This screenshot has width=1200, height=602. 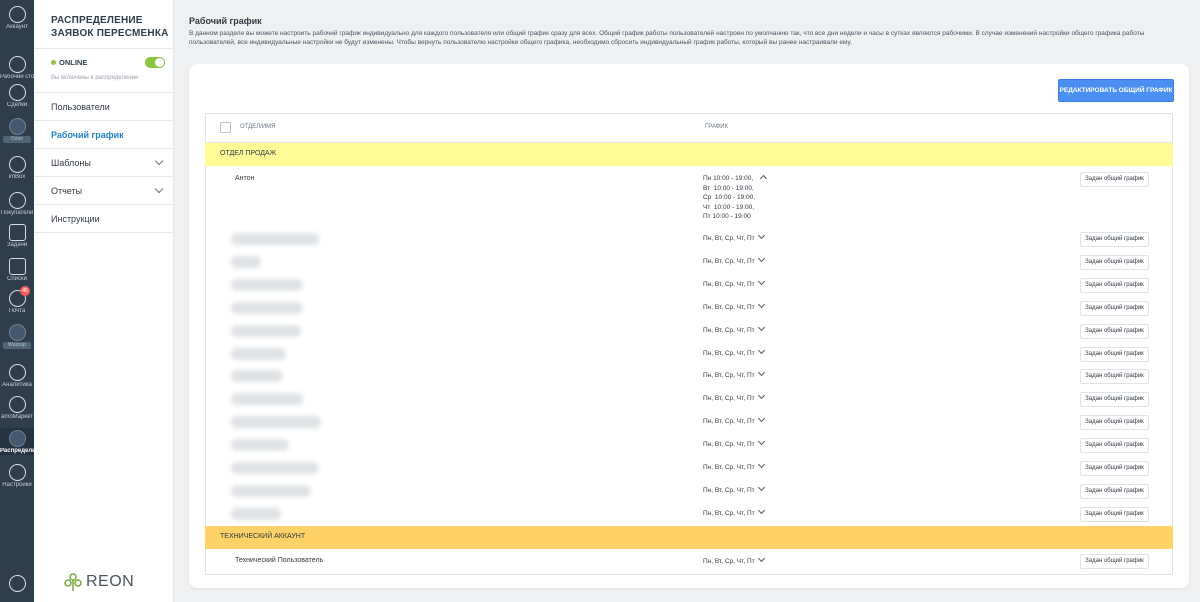 I want to click on sidebar-item-1: Рабочий график, so click(x=104, y=135).